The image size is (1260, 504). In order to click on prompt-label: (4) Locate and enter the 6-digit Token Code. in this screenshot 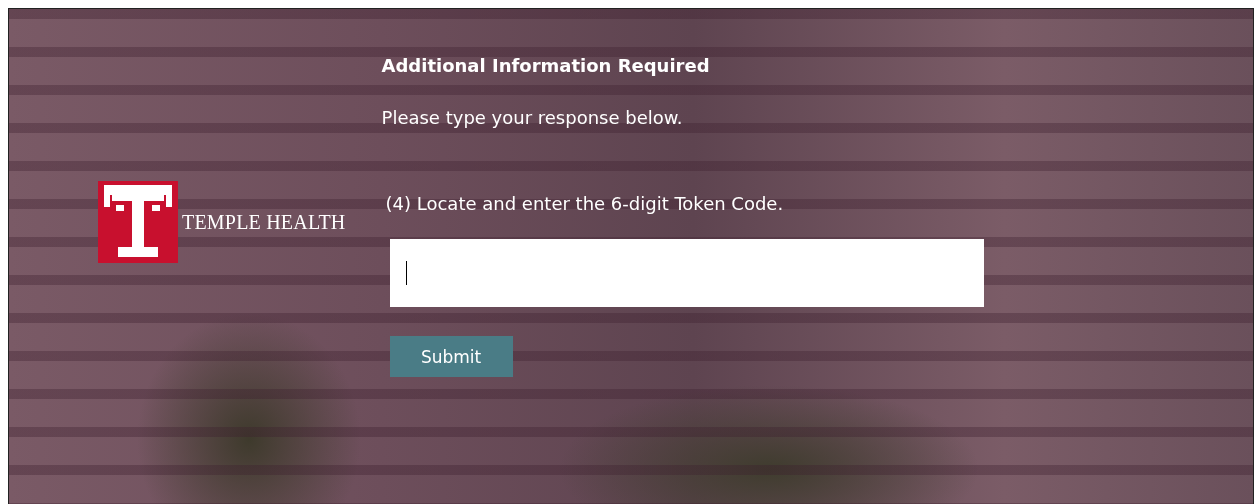, I will do `click(585, 204)`.